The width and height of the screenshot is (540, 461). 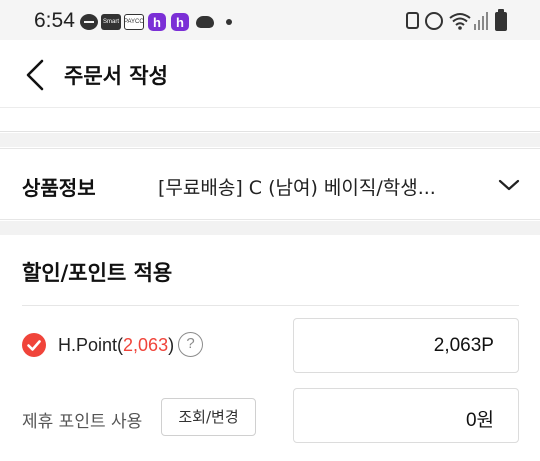 I want to click on back-arrow-icon, so click(x=35, y=75).